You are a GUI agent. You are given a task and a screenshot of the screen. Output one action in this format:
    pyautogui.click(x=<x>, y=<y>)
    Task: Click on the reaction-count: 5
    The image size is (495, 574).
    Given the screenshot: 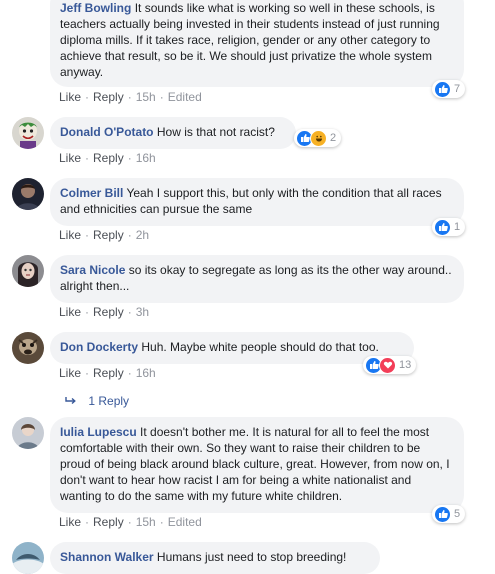 What is the action you would take?
    pyautogui.click(x=457, y=514)
    